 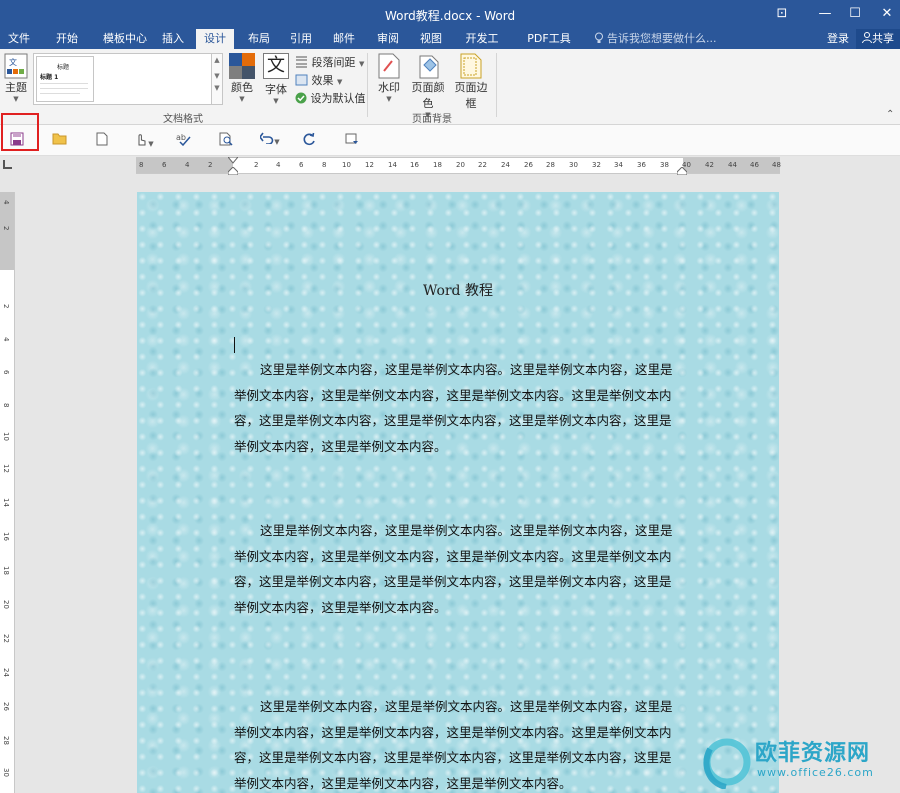 I want to click on ruler-tick: 30, so click(x=573, y=165).